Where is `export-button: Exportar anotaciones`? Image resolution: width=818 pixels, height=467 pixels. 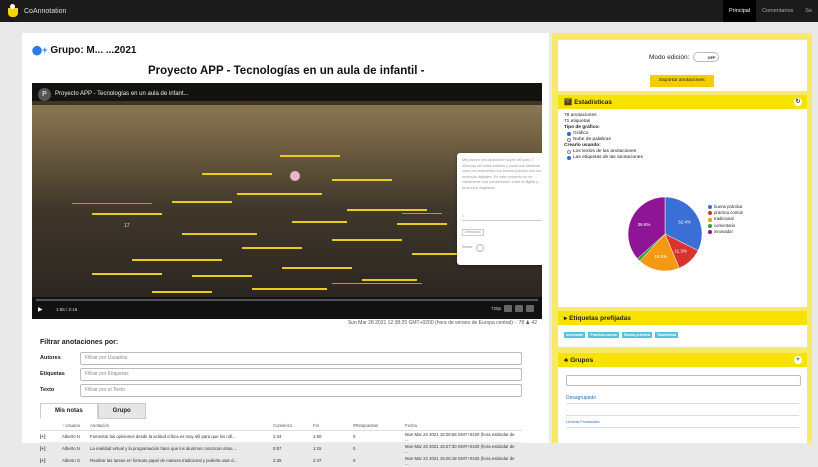 export-button: Exportar anotaciones is located at coordinates (682, 81).